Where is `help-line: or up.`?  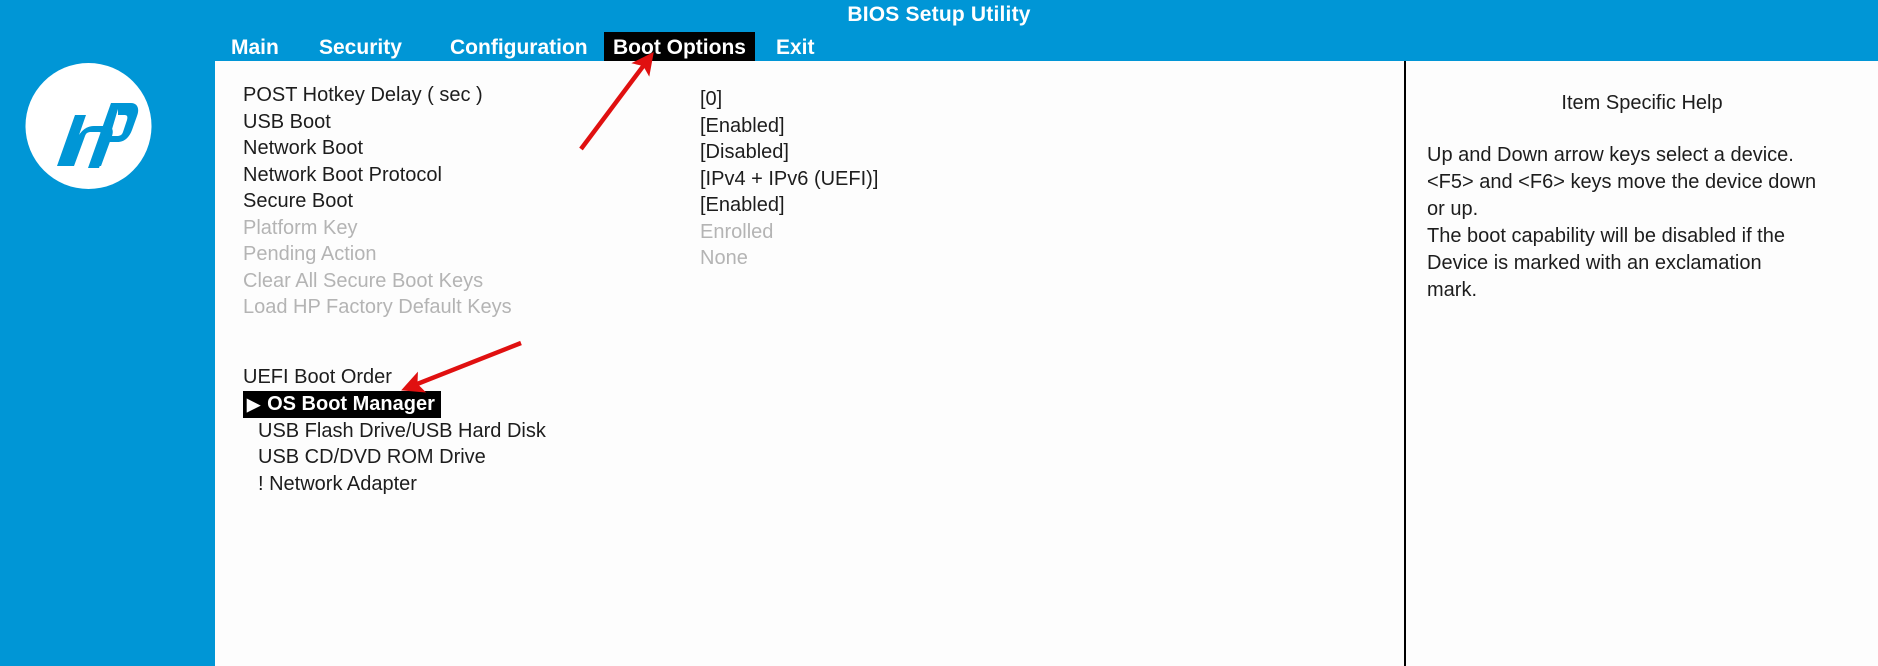
help-line: or up. is located at coordinates (1453, 209).